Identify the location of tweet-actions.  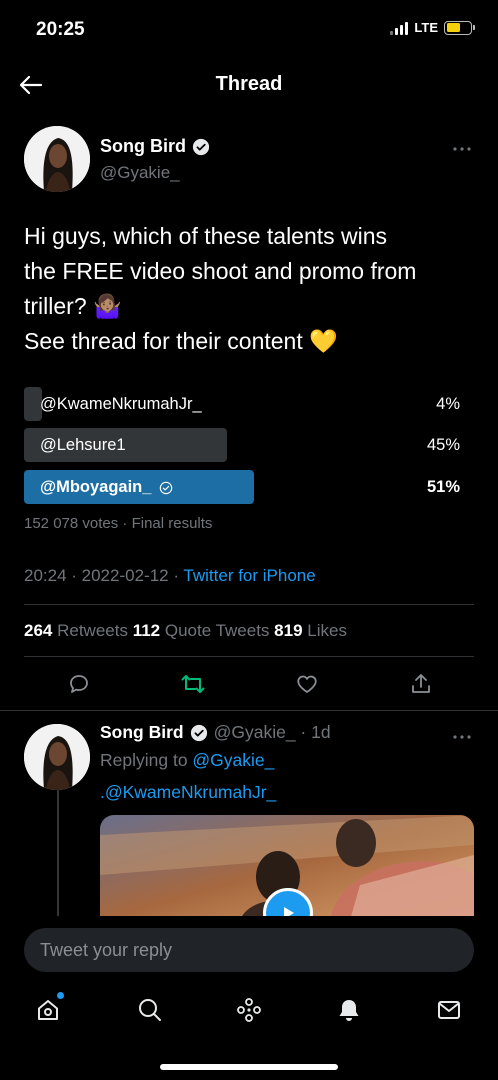
(250, 684).